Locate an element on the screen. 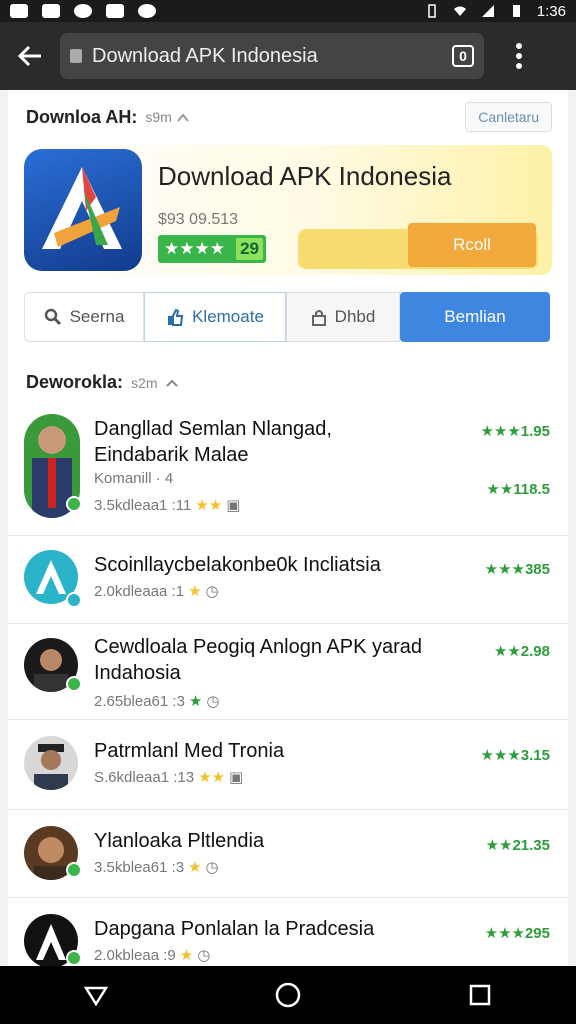 The image size is (576, 1024). nav-home-icon is located at coordinates (288, 995).